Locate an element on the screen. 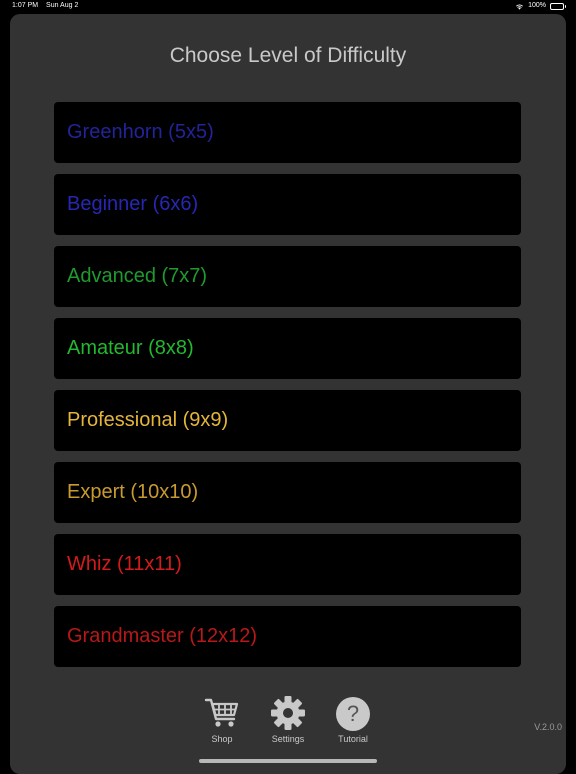 The image size is (576, 774). status-bar: 1:07 PM Sun Aug 2 100% is located at coordinates (288, 6).